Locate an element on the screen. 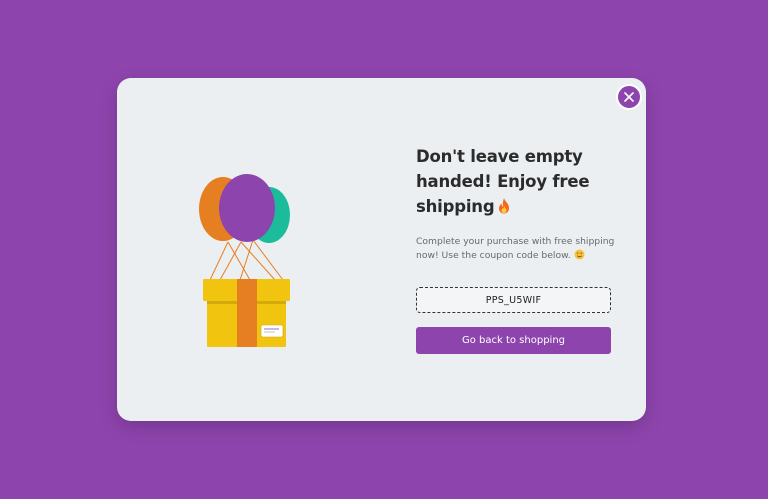  close-icon is located at coordinates (629, 97).